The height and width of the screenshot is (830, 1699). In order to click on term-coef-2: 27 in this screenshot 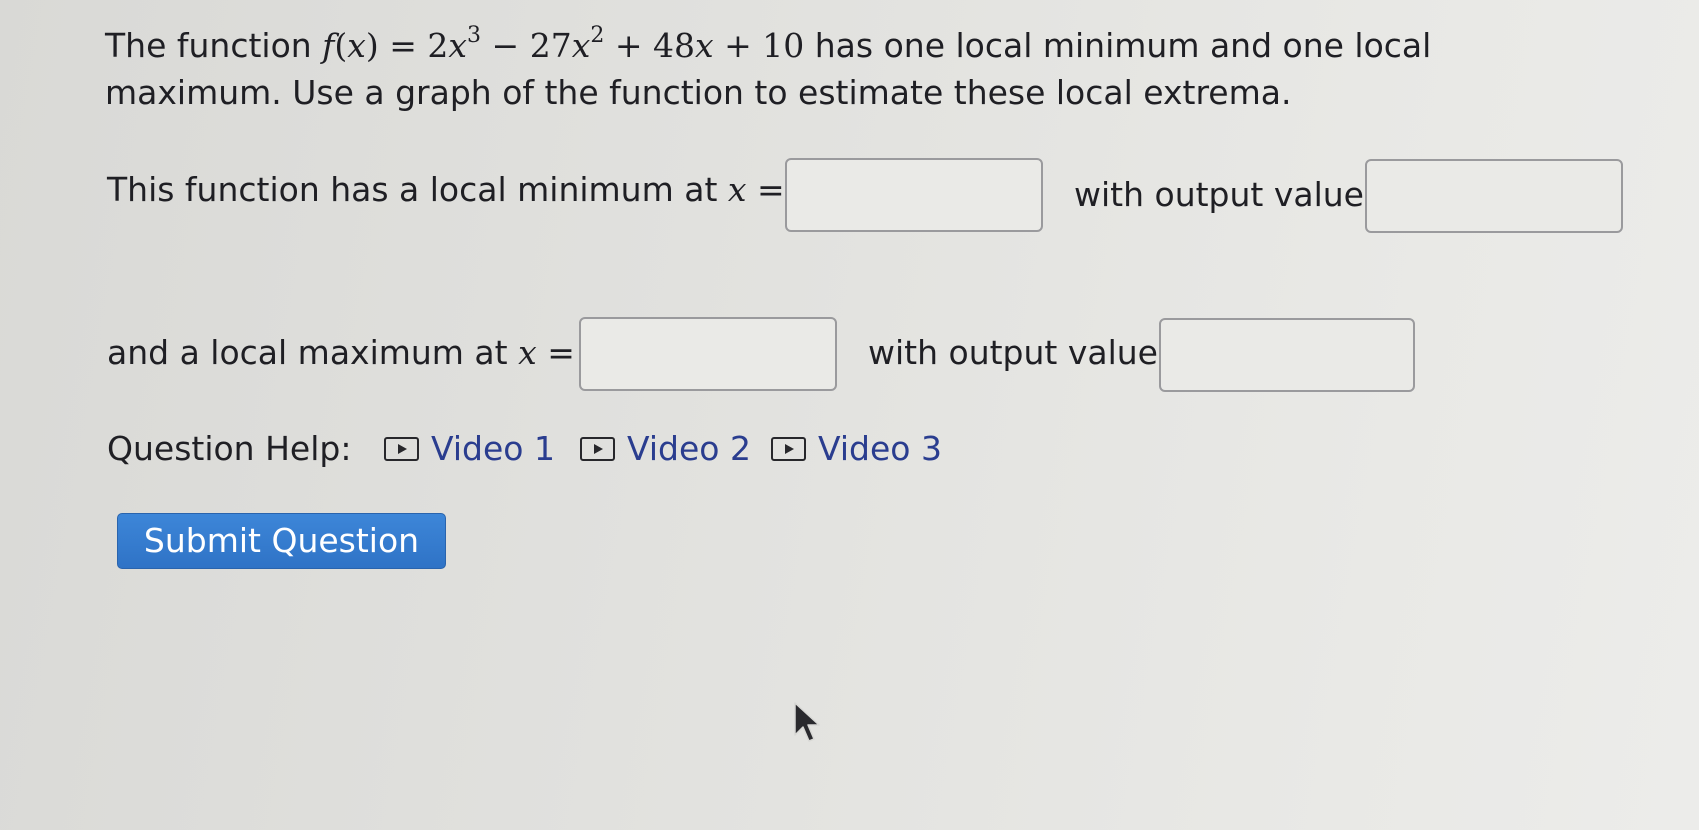, I will do `click(550, 45)`.